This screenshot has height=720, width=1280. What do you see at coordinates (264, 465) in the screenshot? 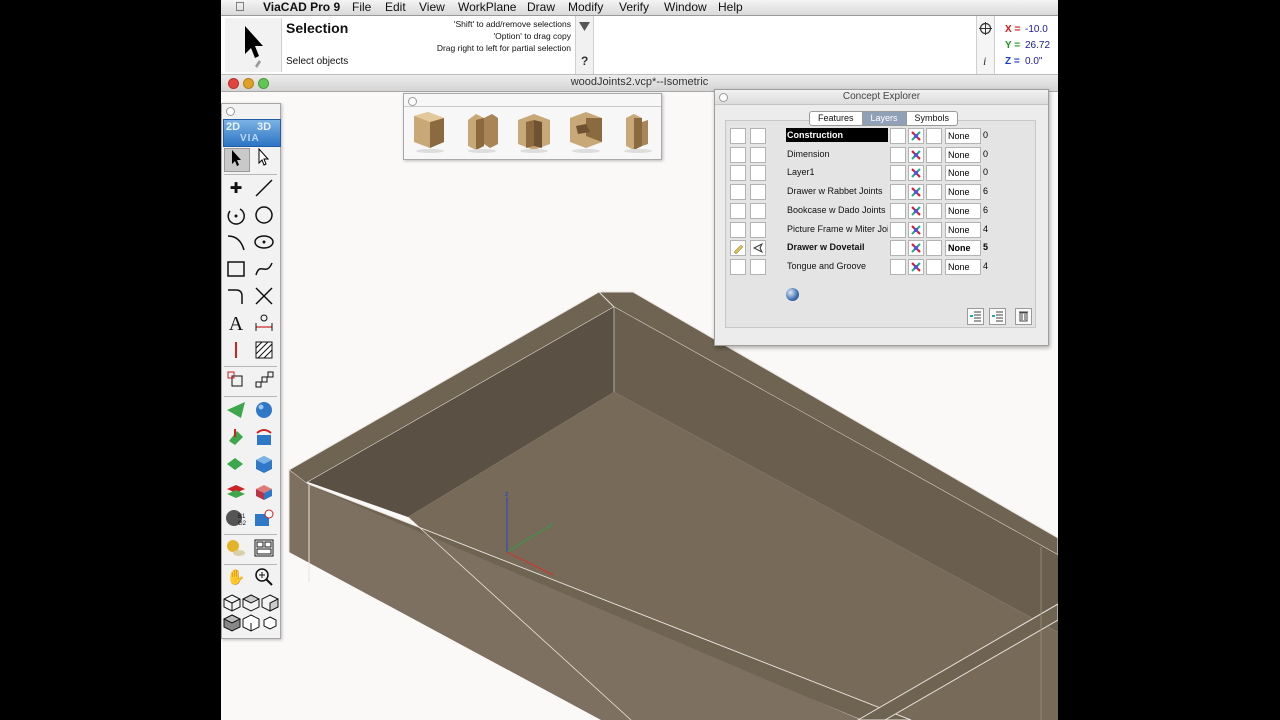
I see `box-solid-icon` at bounding box center [264, 465].